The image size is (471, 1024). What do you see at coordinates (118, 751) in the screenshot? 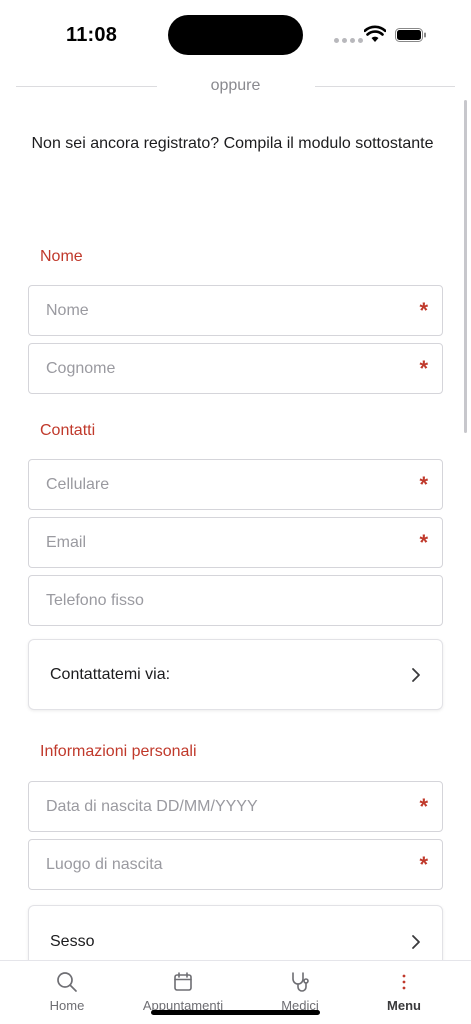
I see `section-title-personali: Informazioni personali` at bounding box center [118, 751].